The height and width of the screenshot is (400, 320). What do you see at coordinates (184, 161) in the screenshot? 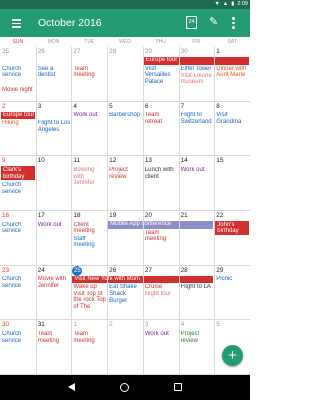
I see `day-number: 14` at bounding box center [184, 161].